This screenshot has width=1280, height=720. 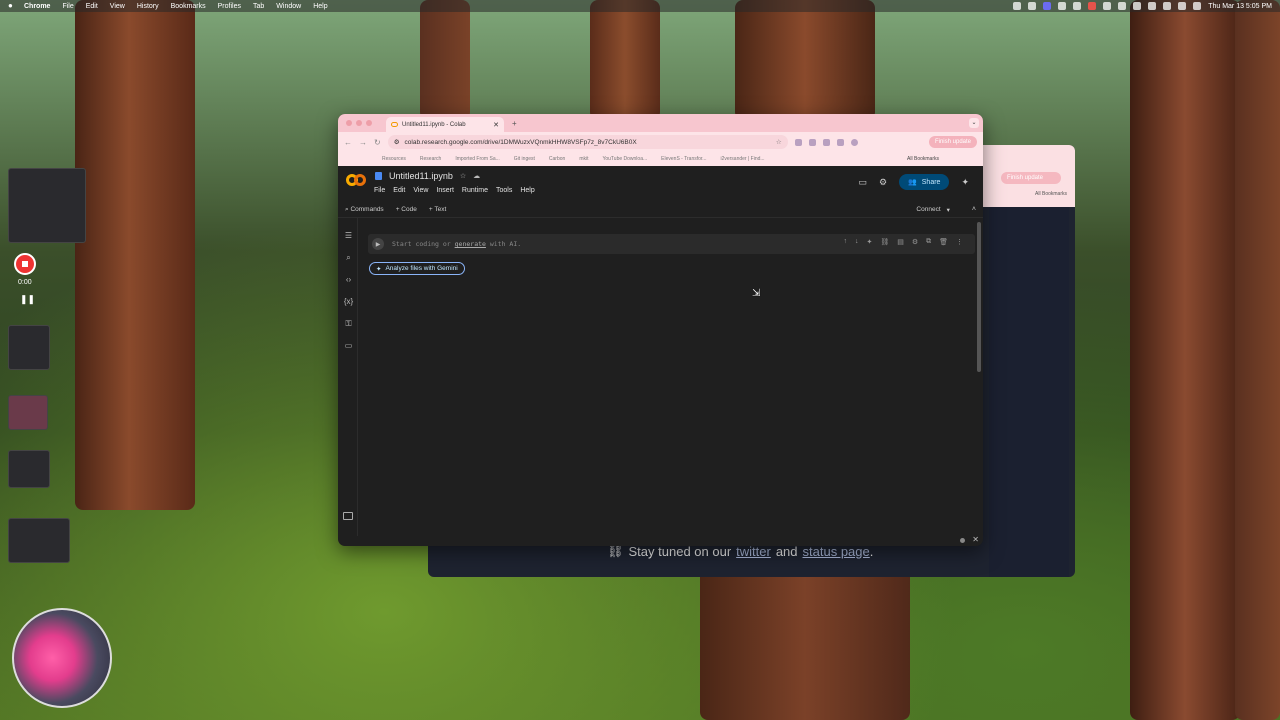 What do you see at coordinates (854, 142) in the screenshot?
I see `profile-avatar` at bounding box center [854, 142].